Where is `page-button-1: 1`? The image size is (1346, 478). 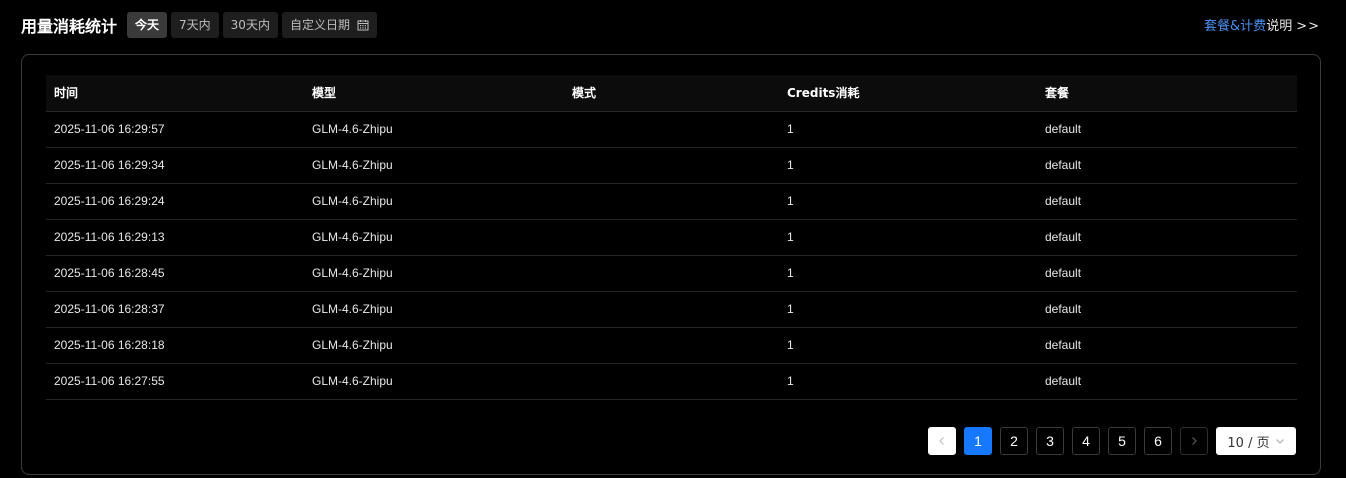
page-button-1: 1 is located at coordinates (978, 441).